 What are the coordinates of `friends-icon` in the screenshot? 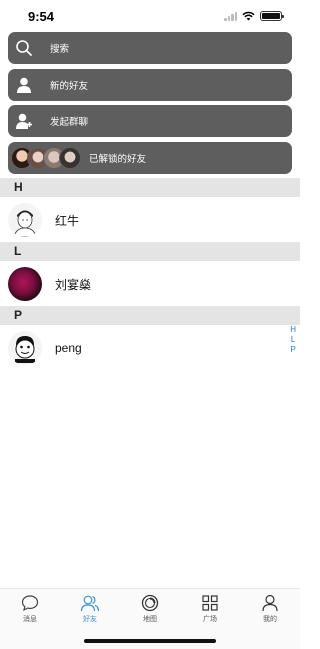 It's located at (90, 603).